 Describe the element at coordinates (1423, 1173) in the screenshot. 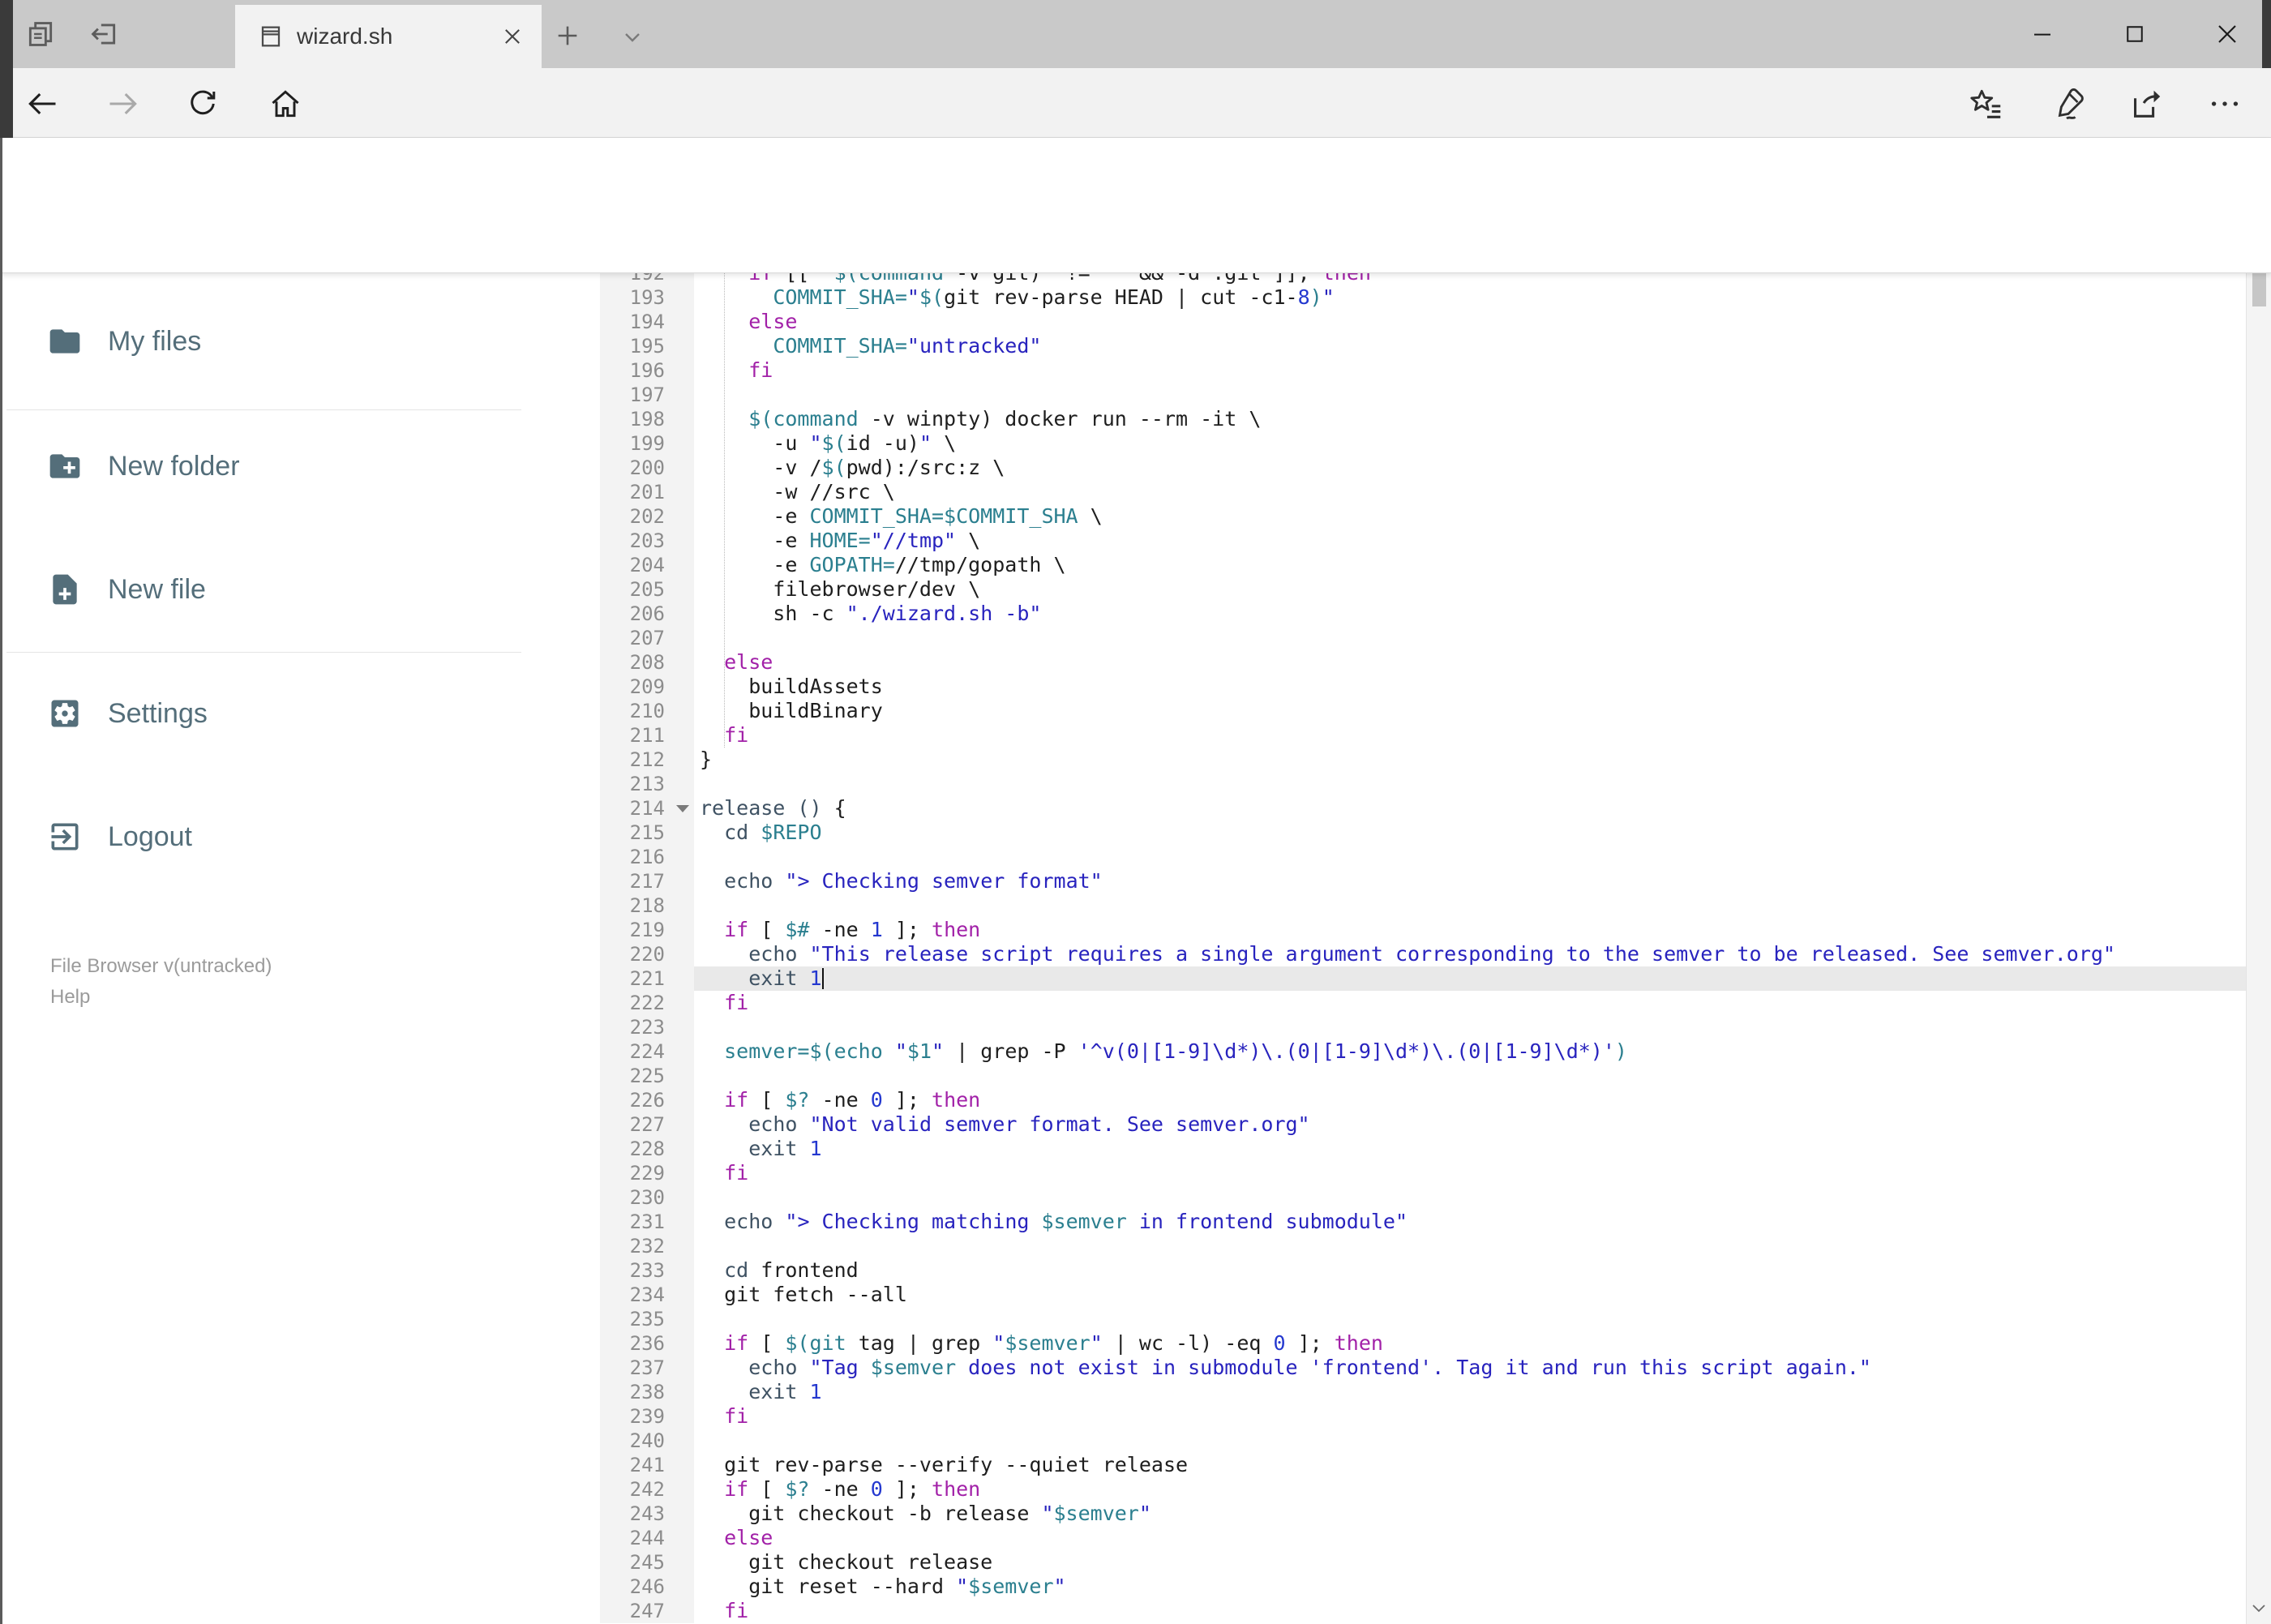

I see `code-line: 229 fi` at that location.